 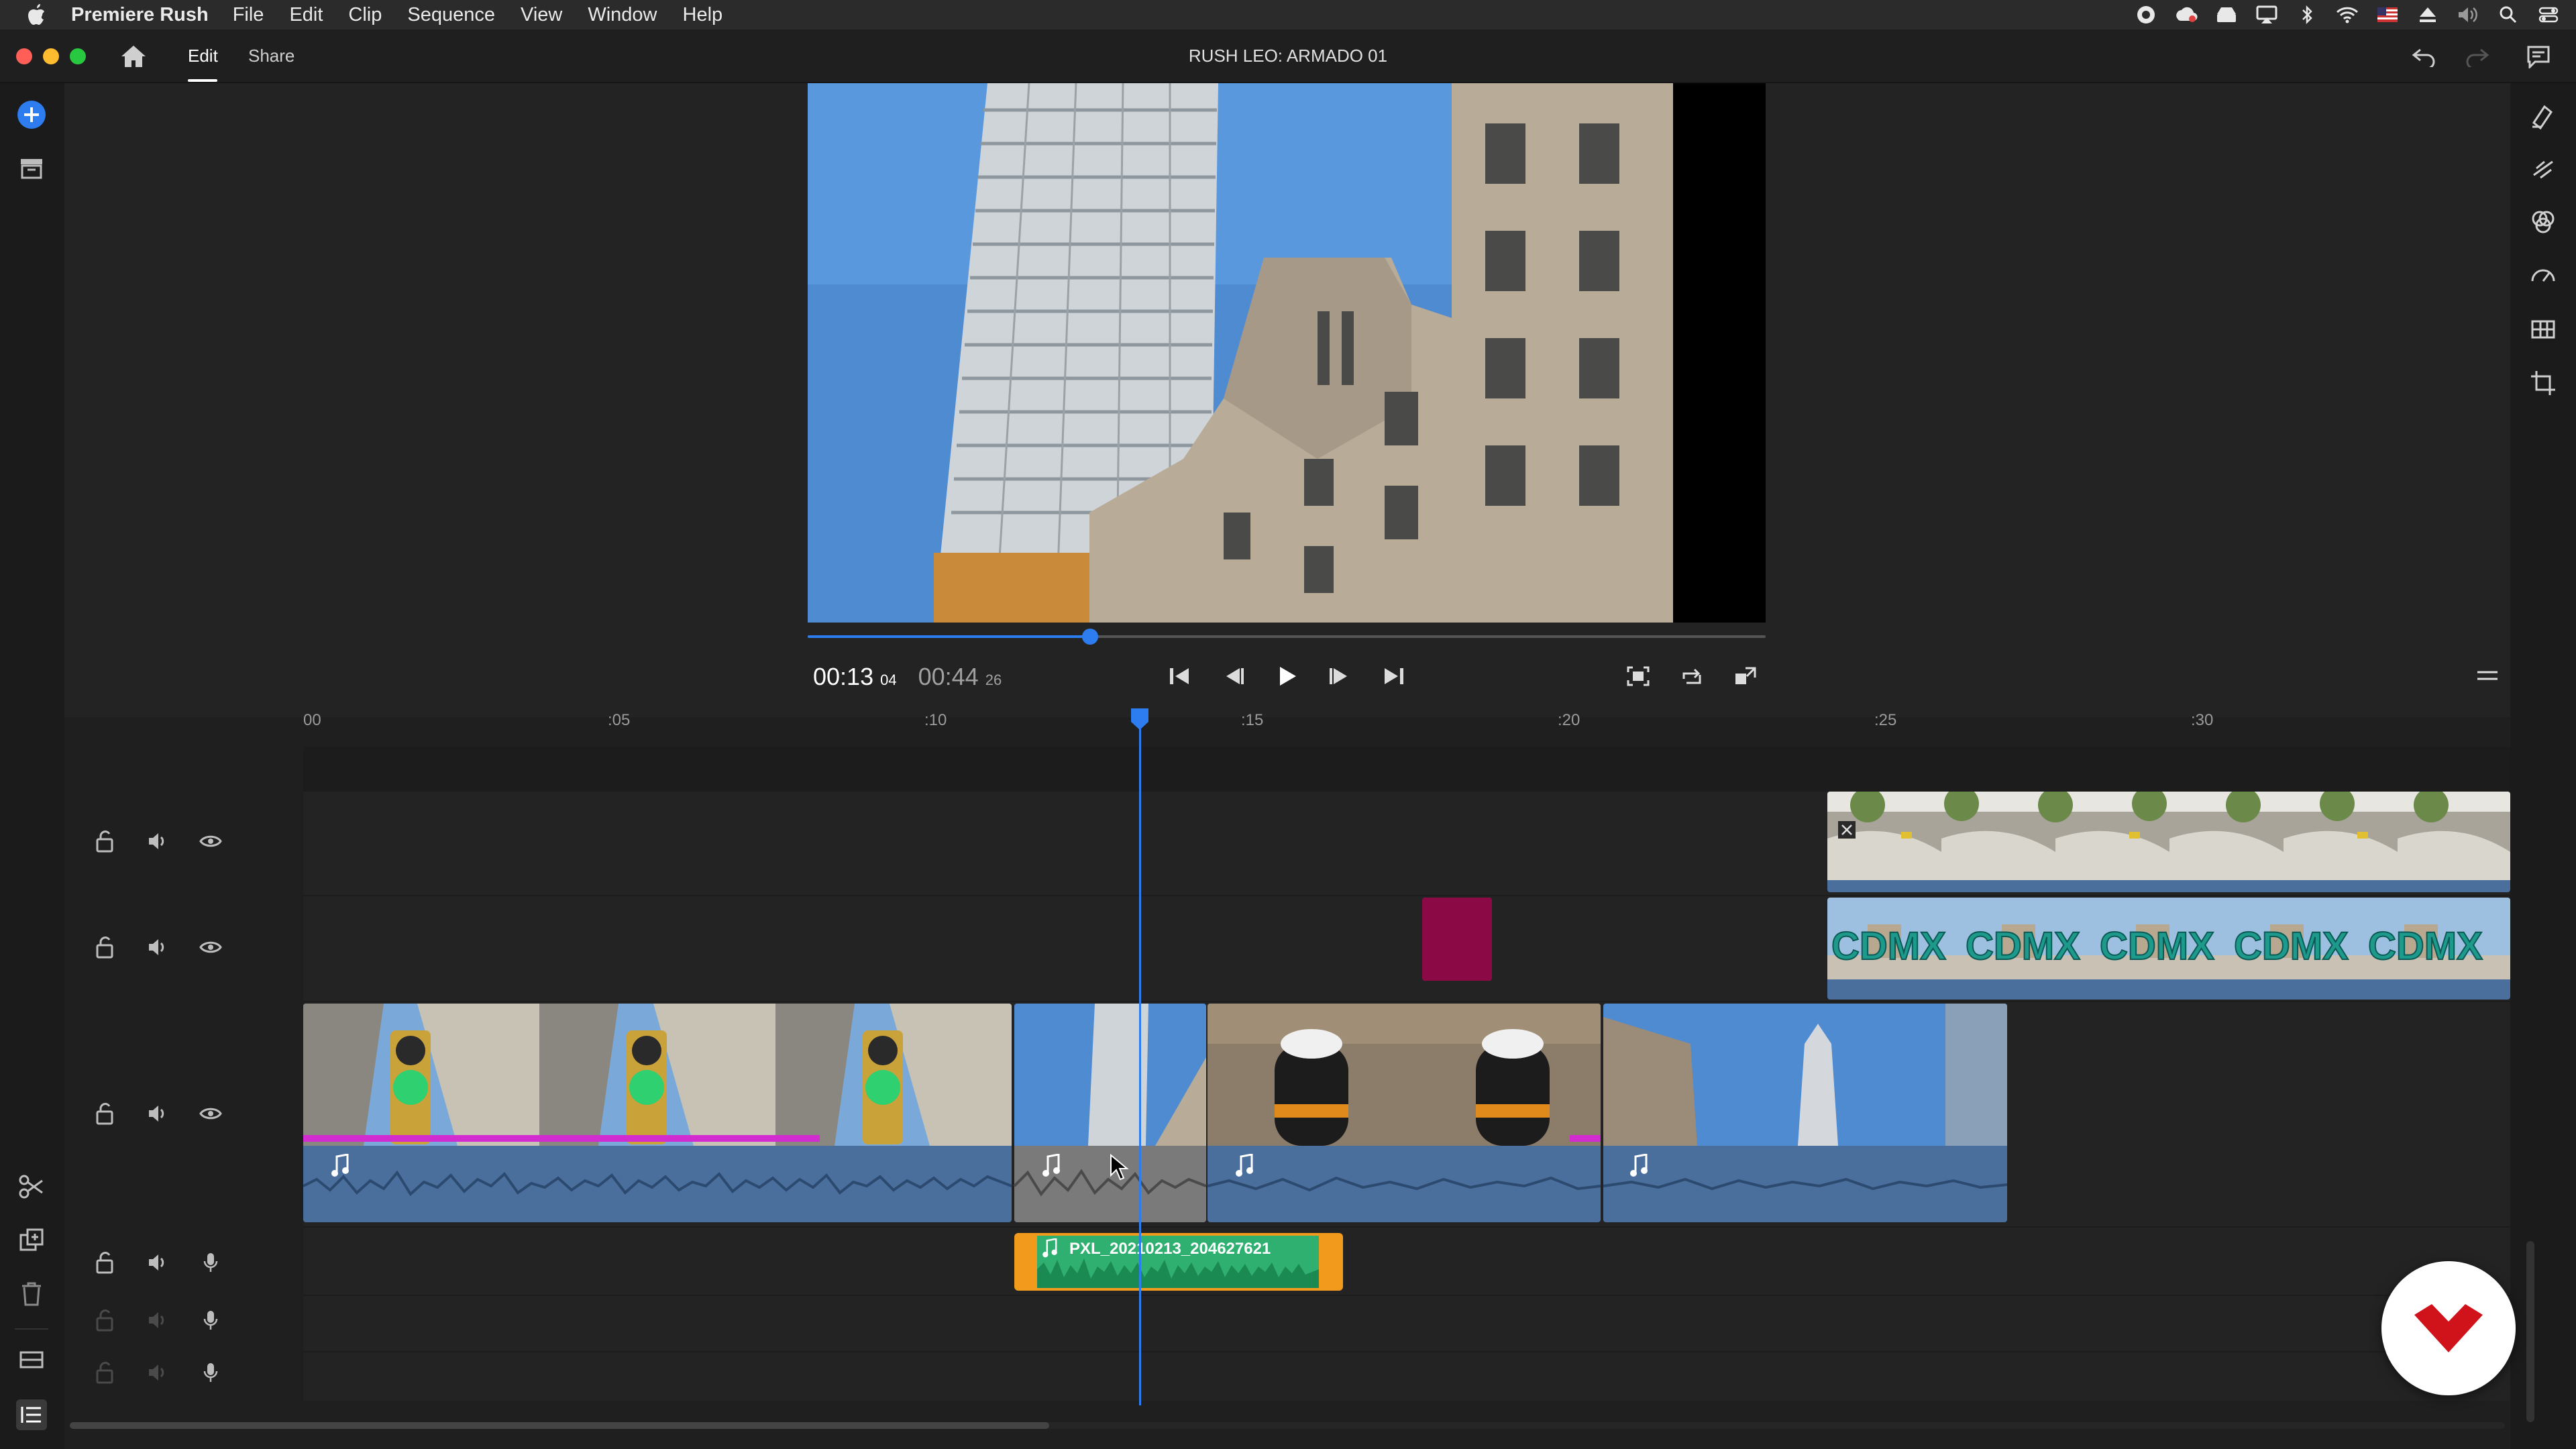 I want to click on menu-clip: Clip, so click(x=365, y=15).